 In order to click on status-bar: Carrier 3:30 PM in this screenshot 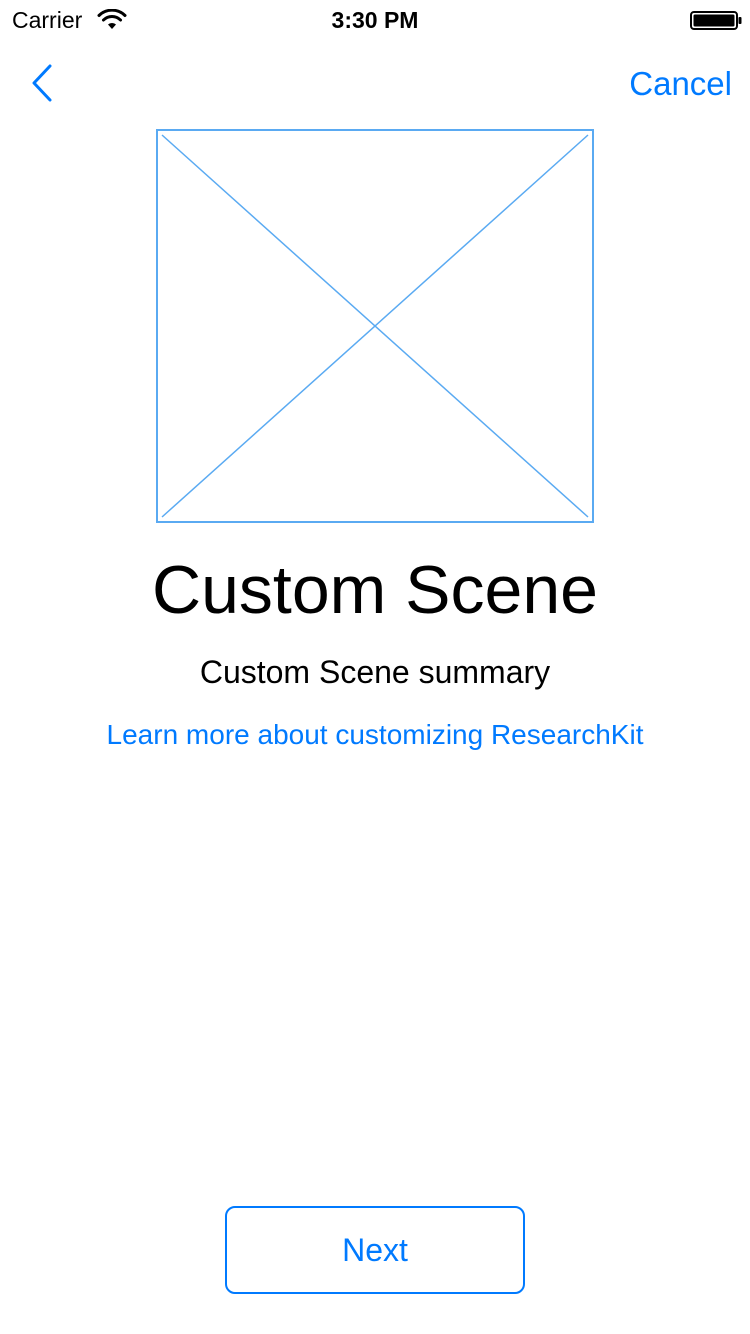, I will do `click(375, 20)`.